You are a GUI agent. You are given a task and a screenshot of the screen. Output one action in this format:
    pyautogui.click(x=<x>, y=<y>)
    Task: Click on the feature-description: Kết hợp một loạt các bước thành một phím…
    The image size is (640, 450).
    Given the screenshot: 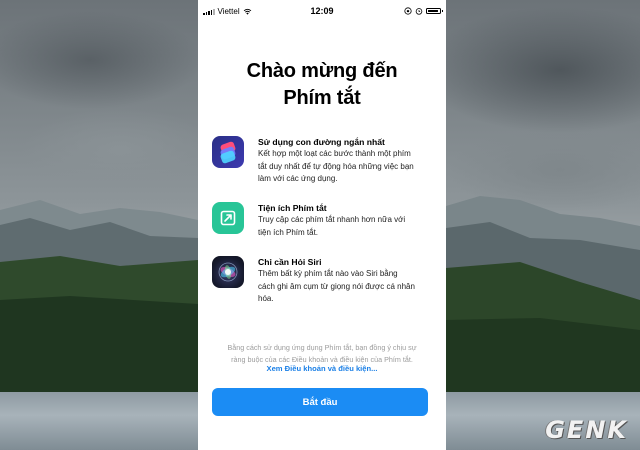 What is the action you would take?
    pyautogui.click(x=352, y=167)
    